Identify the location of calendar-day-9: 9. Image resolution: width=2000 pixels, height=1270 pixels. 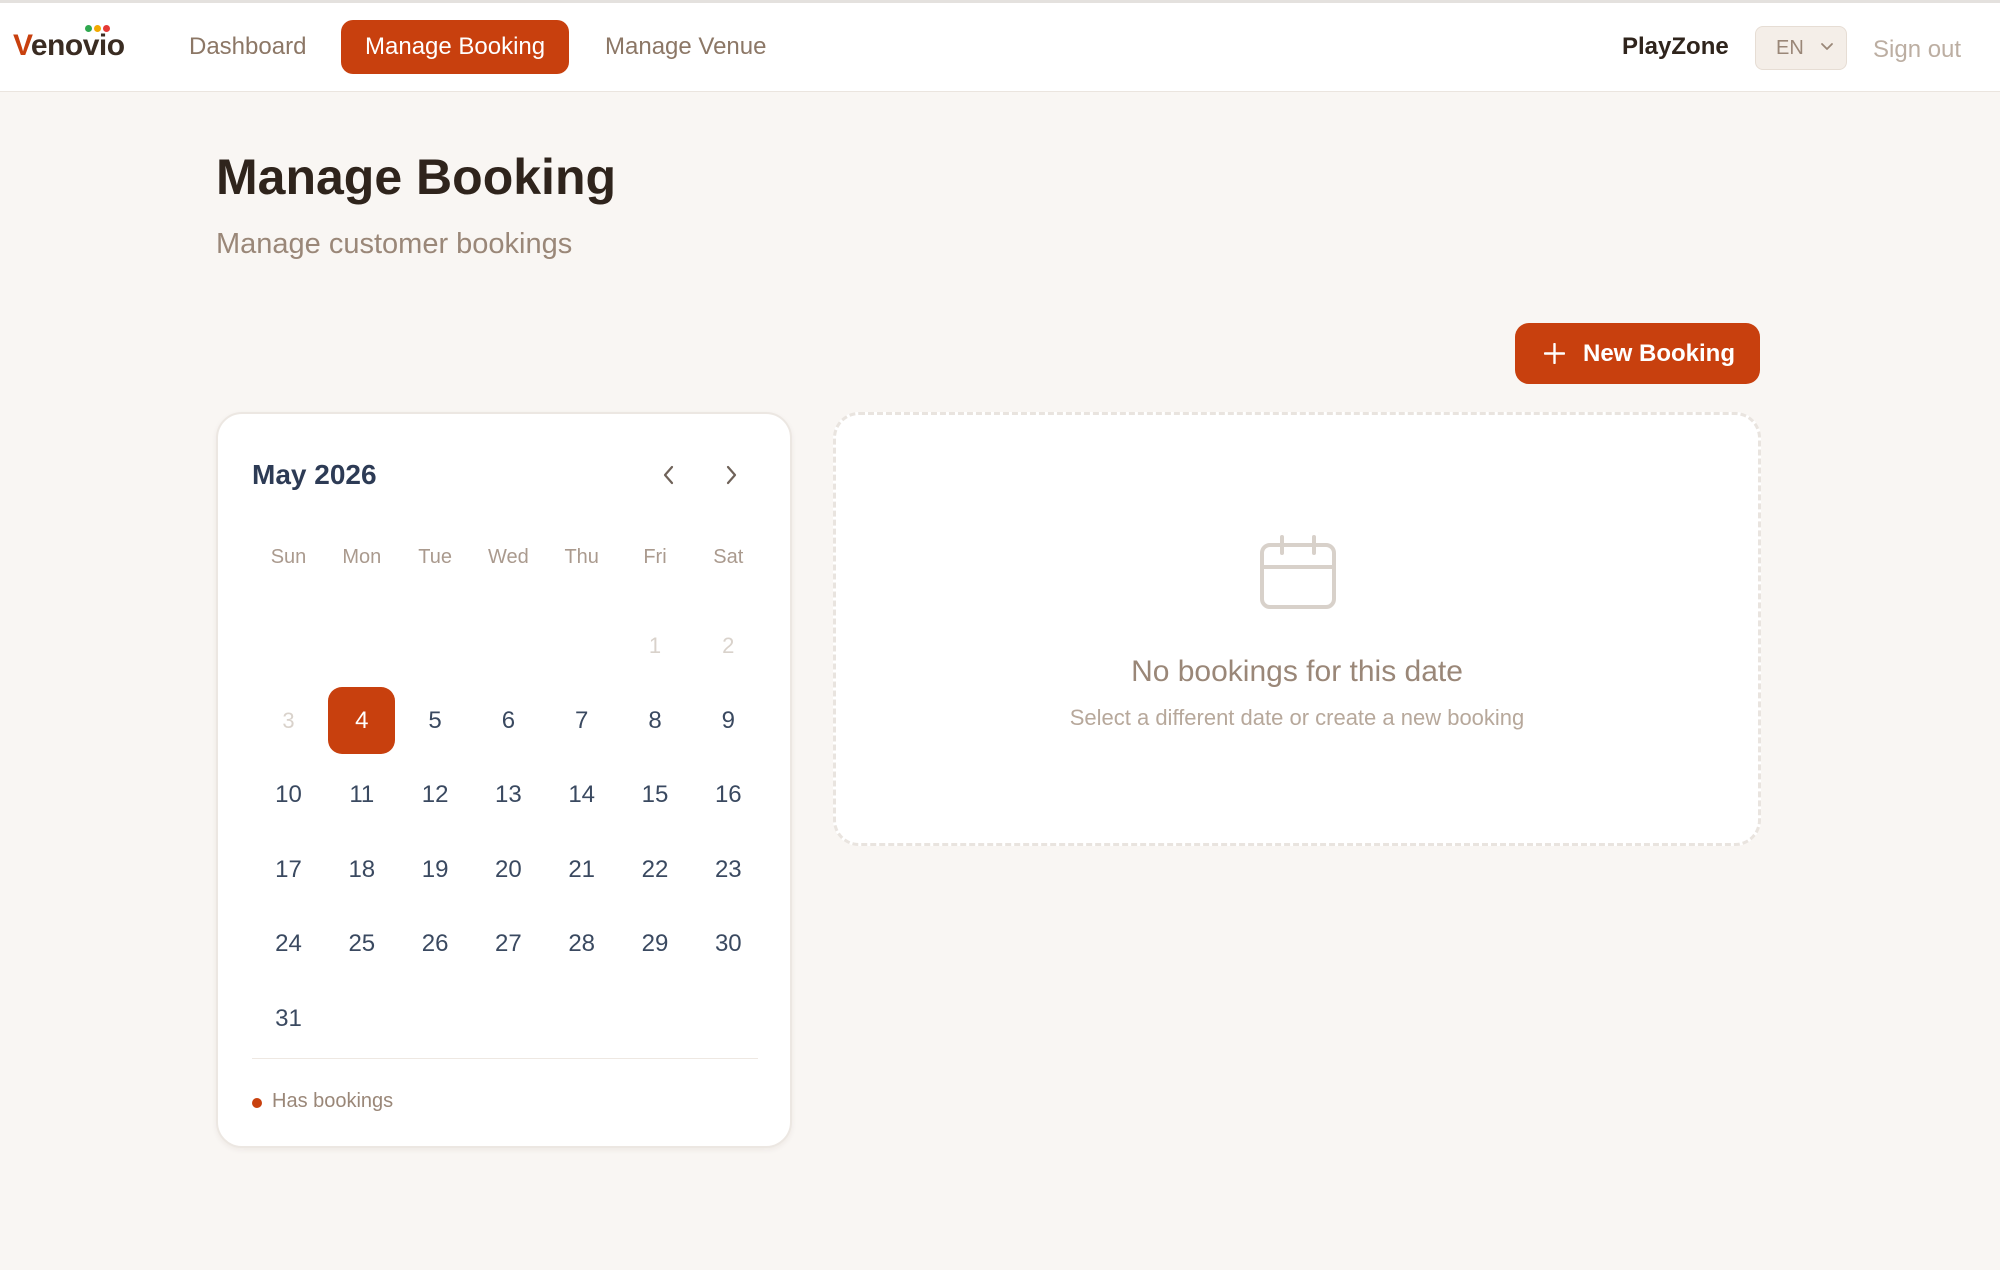
(728, 720).